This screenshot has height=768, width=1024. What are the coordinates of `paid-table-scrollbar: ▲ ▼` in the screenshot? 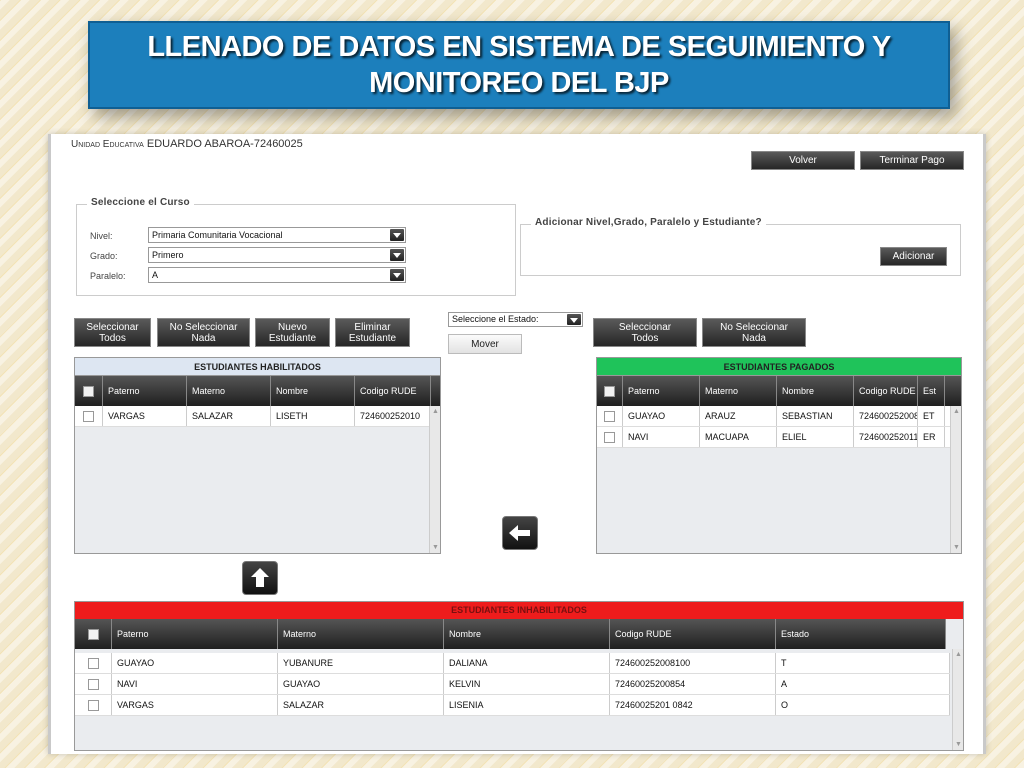 It's located at (955, 479).